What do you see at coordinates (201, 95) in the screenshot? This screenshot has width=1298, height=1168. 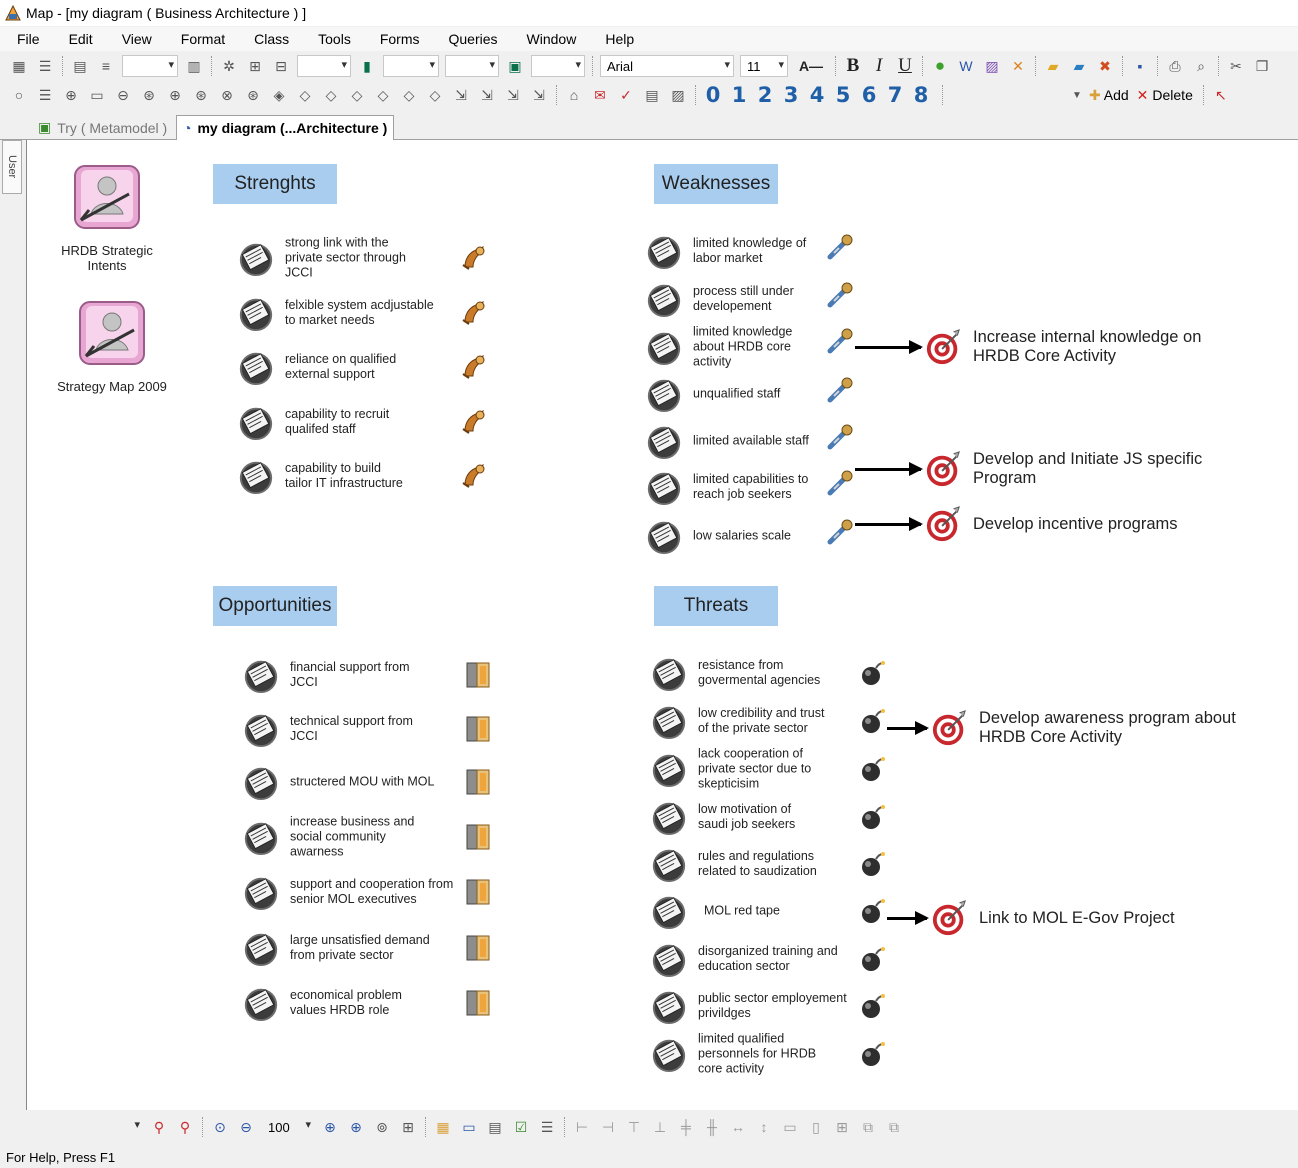 I see `asterisk-circle-icon: ⊛` at bounding box center [201, 95].